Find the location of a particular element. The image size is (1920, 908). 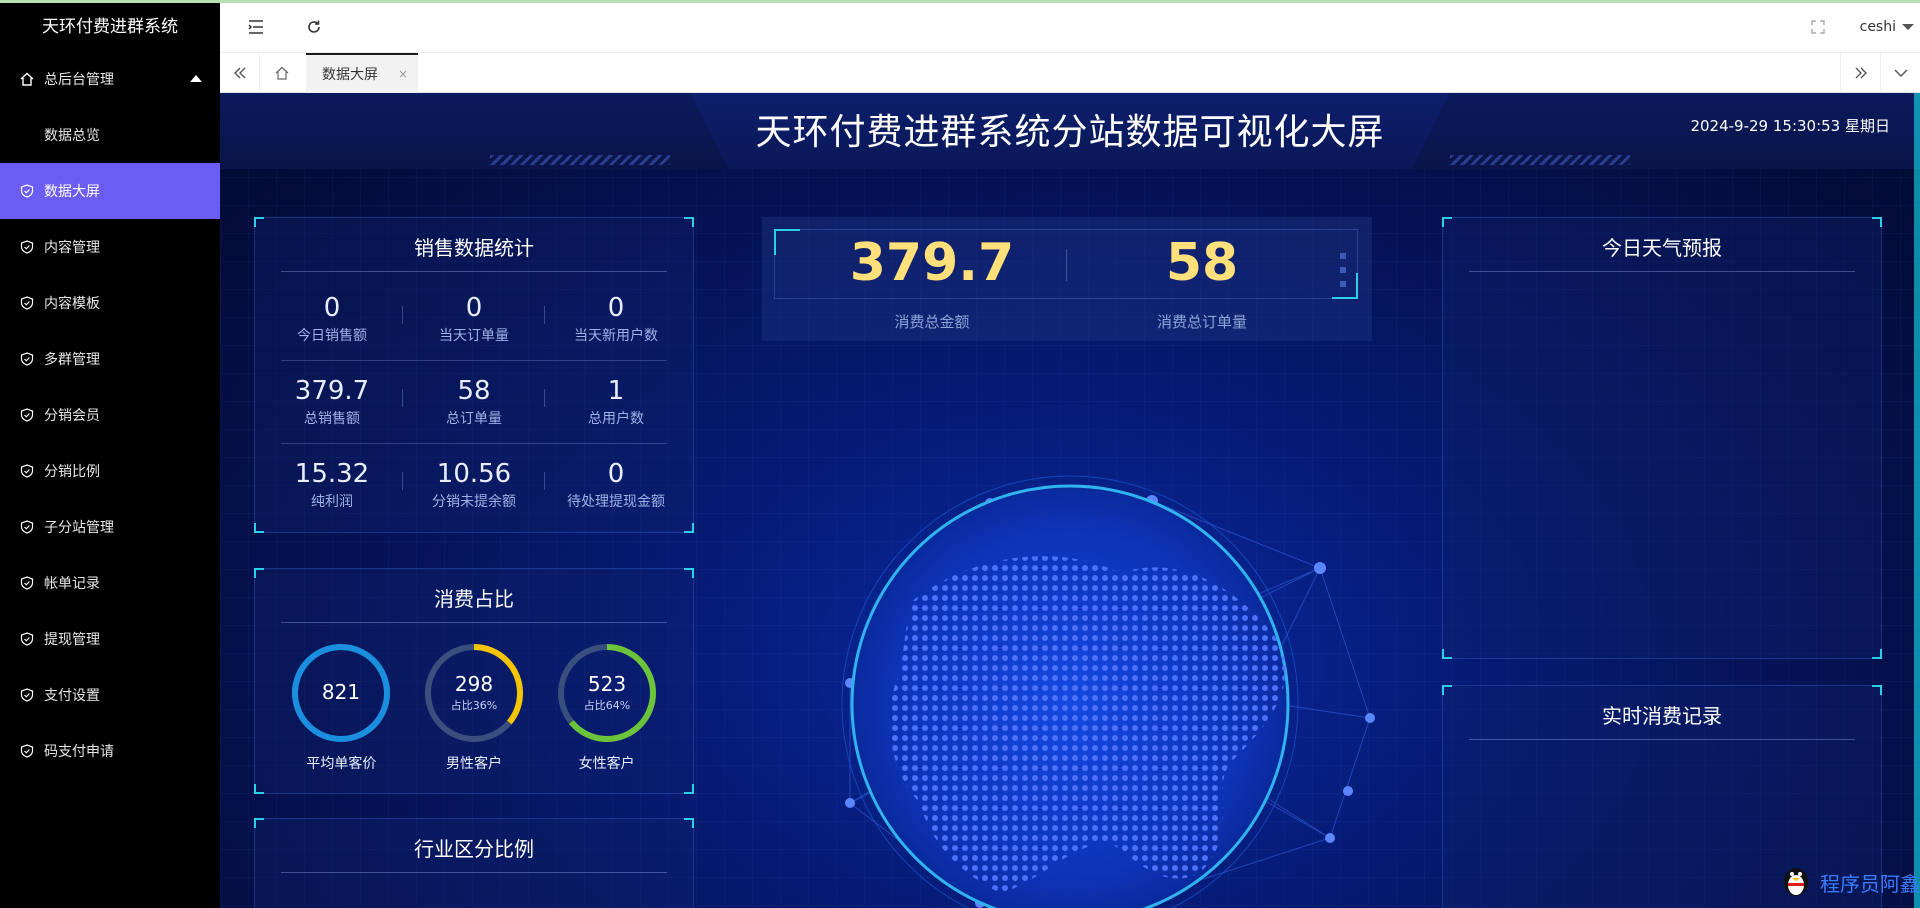

sidebar-item-11: 码支付申请 is located at coordinates (110, 751).